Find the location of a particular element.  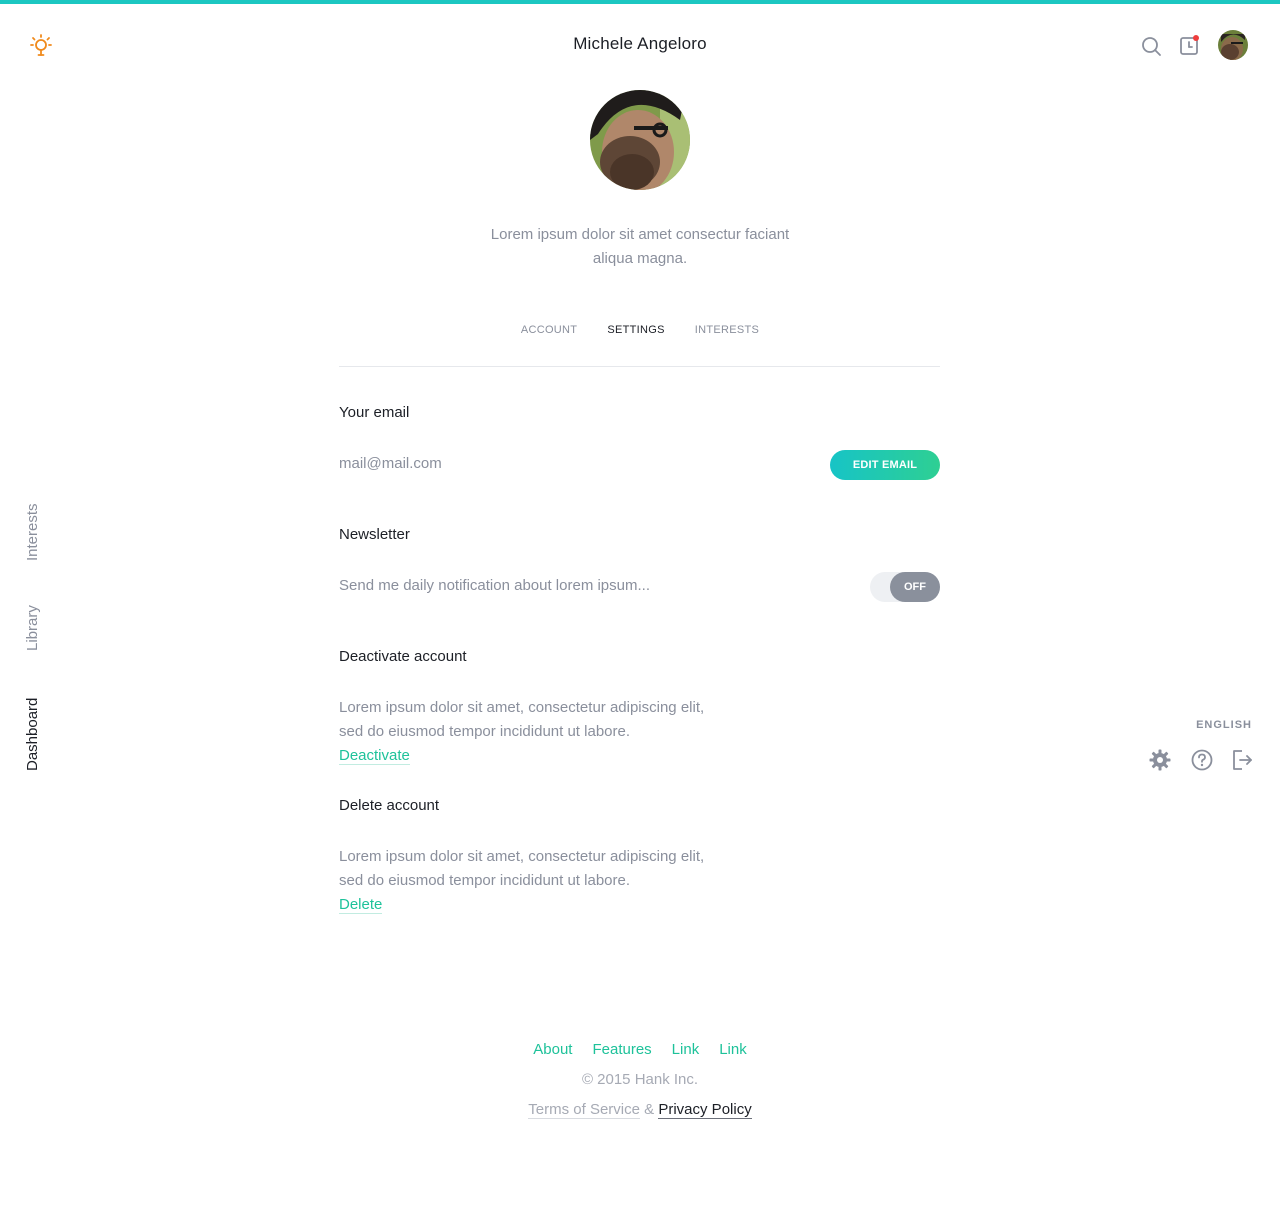

help-icon is located at coordinates (1202, 760).